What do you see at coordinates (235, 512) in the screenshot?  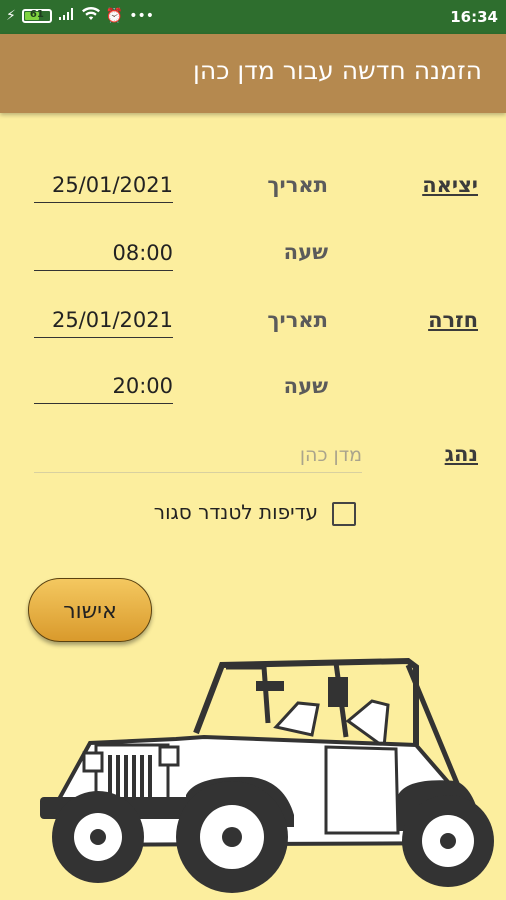 I see `closed-pickup-label: עדיפות לטנדר סגור` at bounding box center [235, 512].